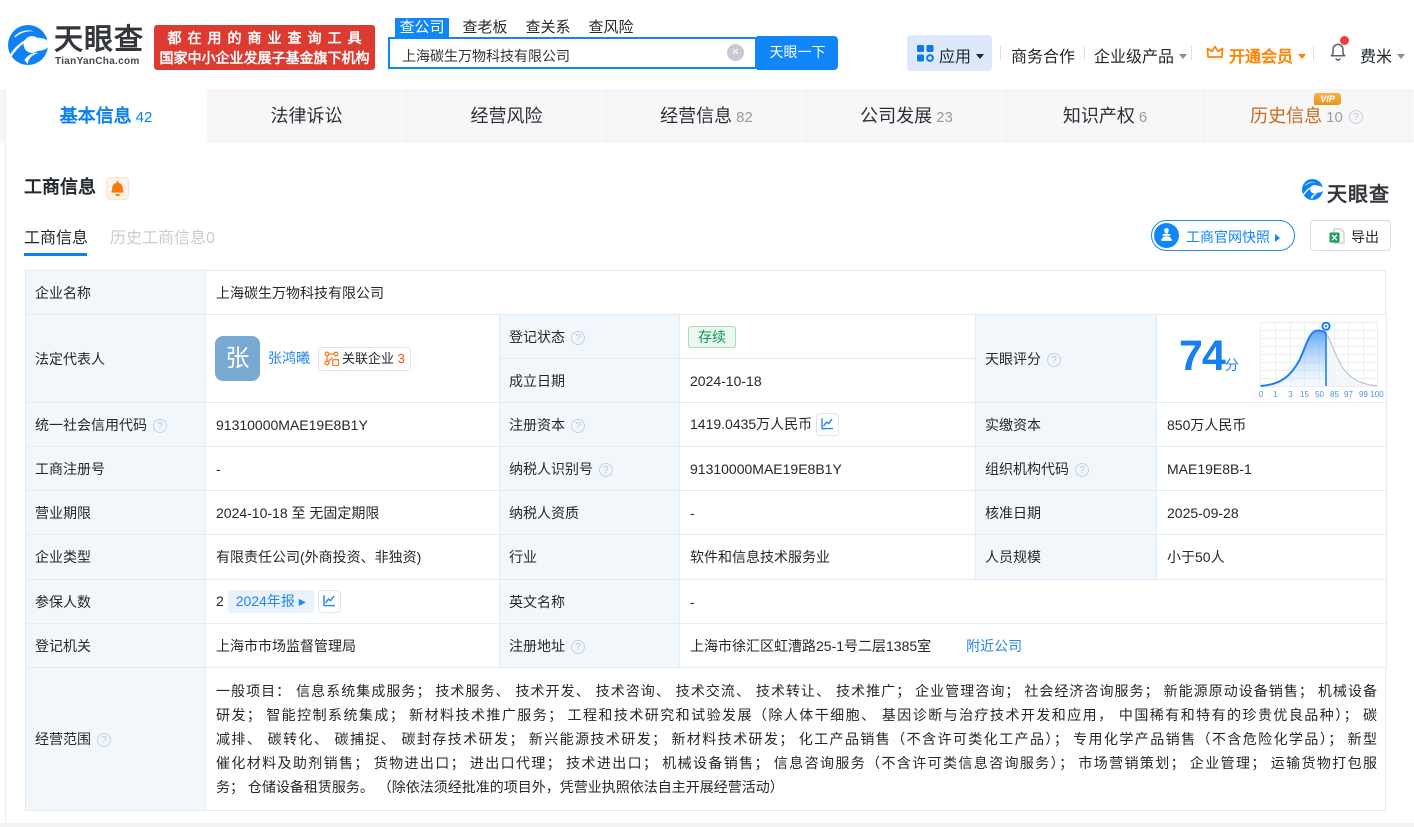  What do you see at coordinates (1304, 394) in the screenshot?
I see `svg-text: 15` at bounding box center [1304, 394].